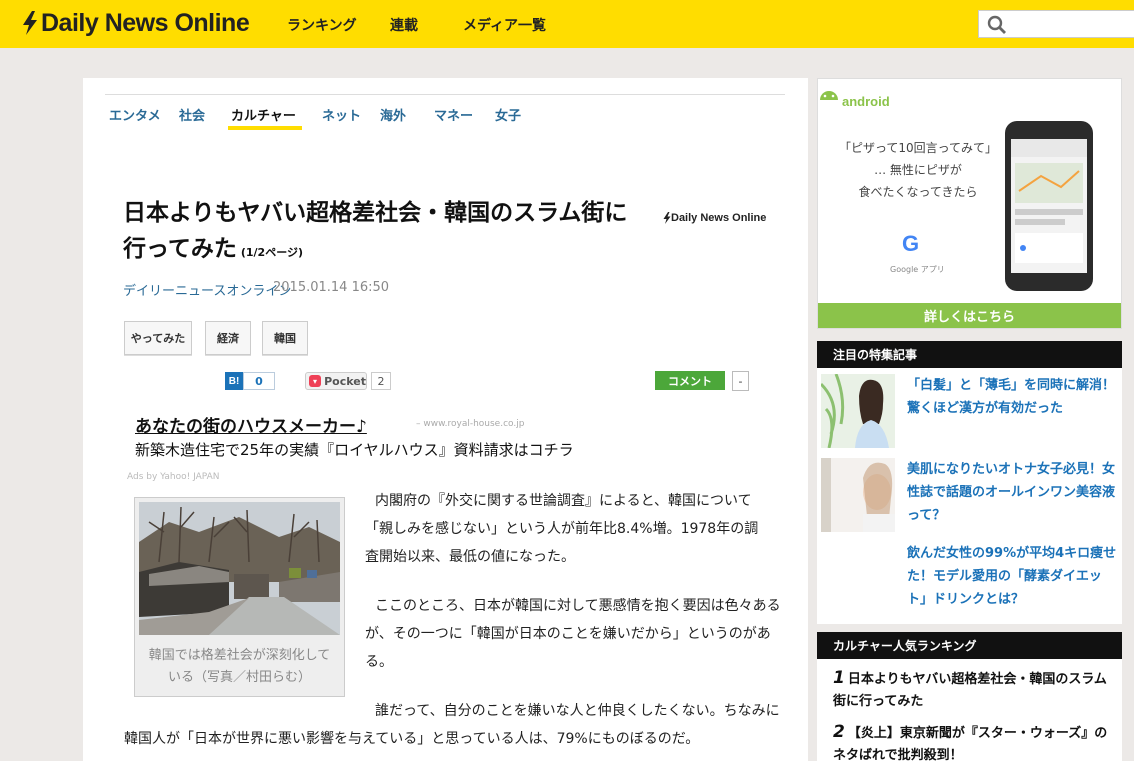  What do you see at coordinates (577, 711) in the screenshot?
I see `paragraph-3a: 誰だって、自分のことを嫌いな人と仲良くしたくない。ちなみに` at bounding box center [577, 711].